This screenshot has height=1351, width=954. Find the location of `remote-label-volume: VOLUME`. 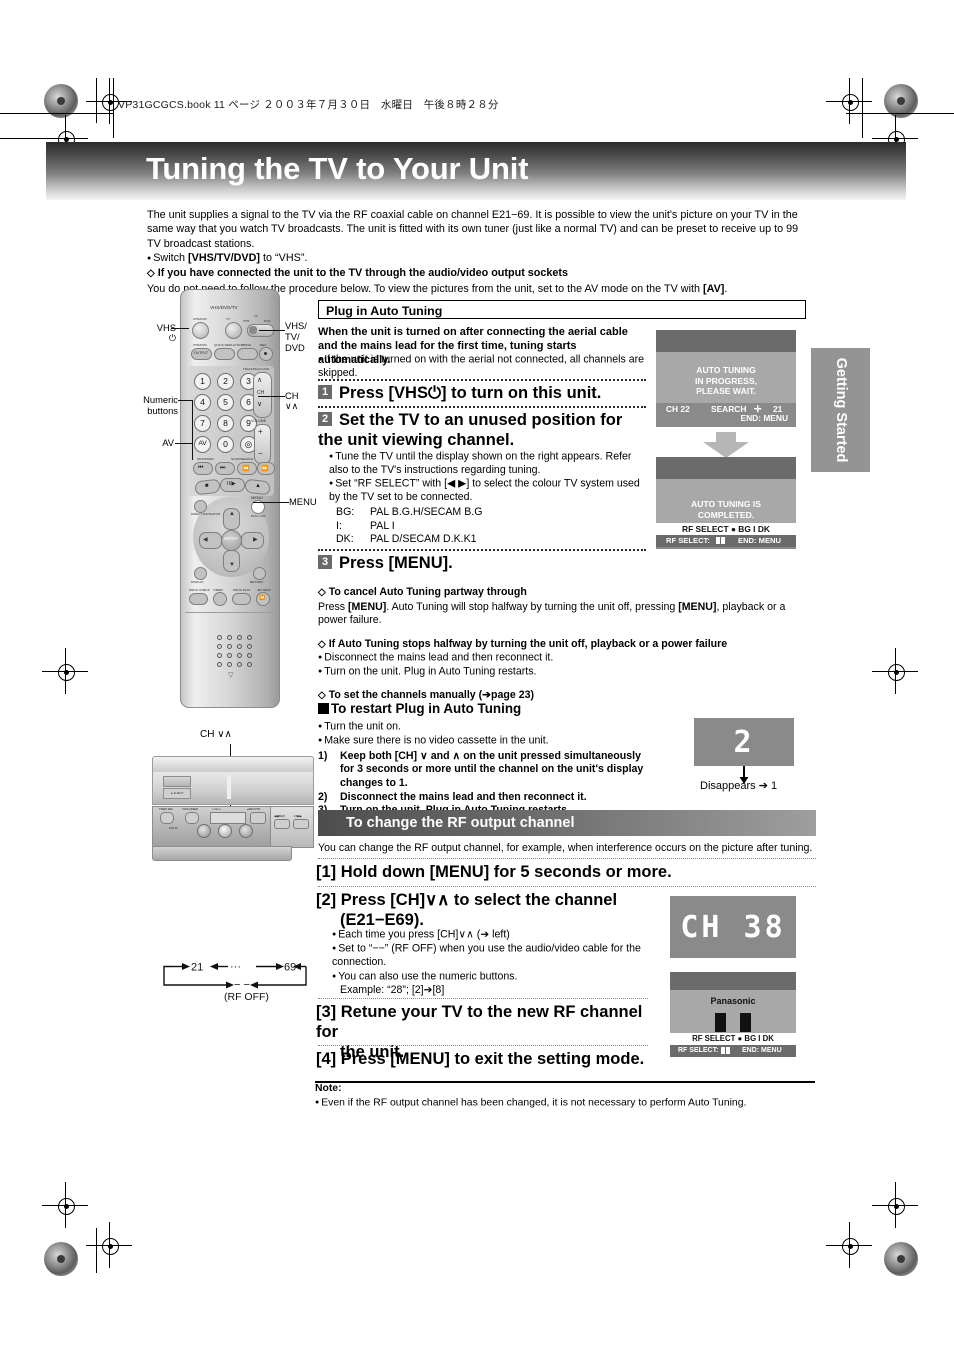

remote-label-volume: VOLUME is located at coordinates (259, 421).